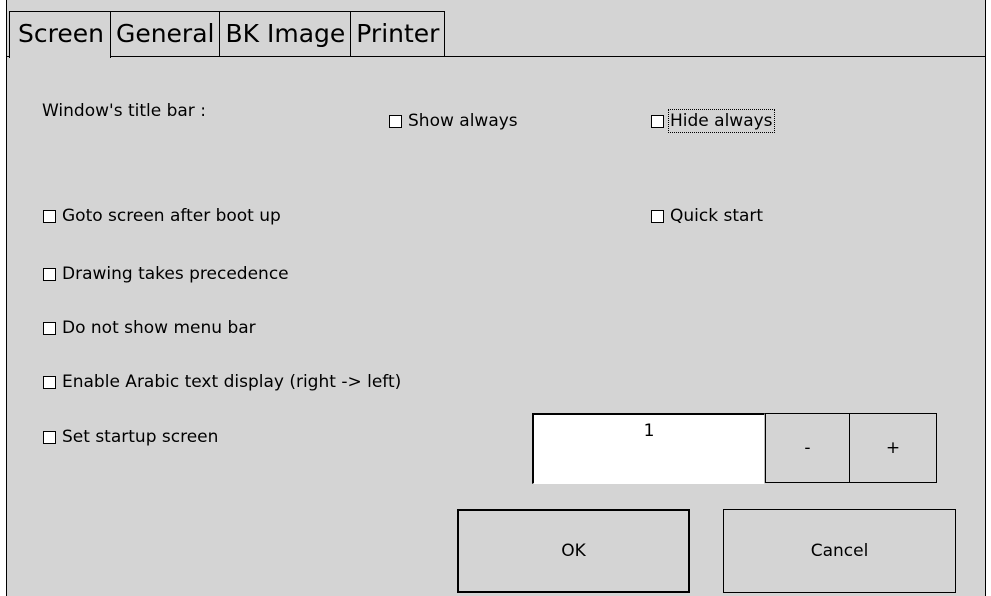  I want to click on increment-button: +, so click(893, 448).